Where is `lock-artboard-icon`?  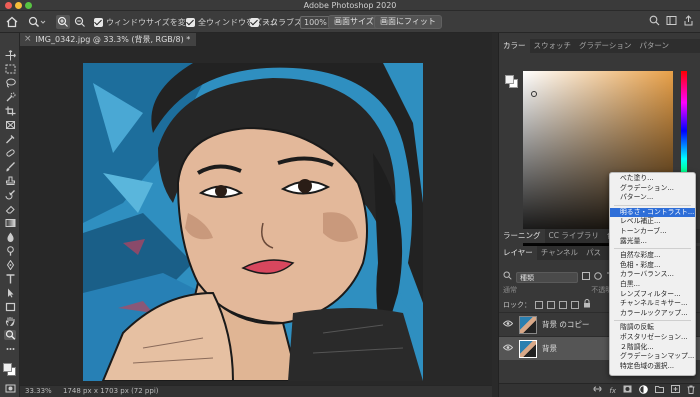 lock-artboard-icon is located at coordinates (575, 304).